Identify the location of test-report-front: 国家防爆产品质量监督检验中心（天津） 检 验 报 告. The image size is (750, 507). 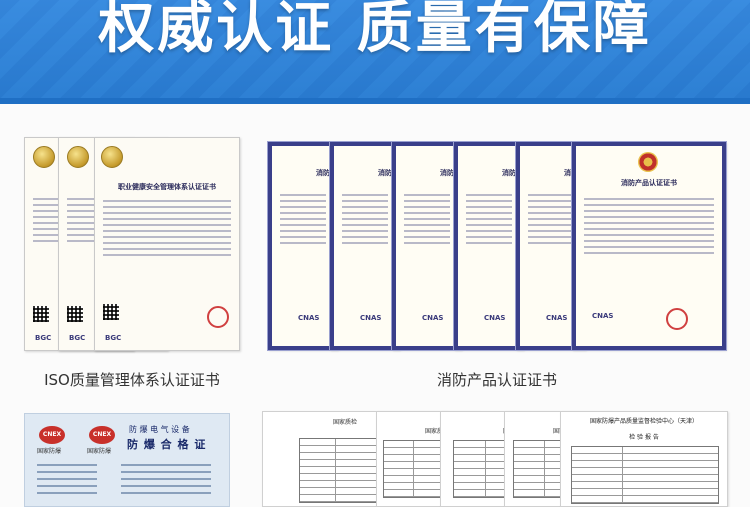
(644, 459).